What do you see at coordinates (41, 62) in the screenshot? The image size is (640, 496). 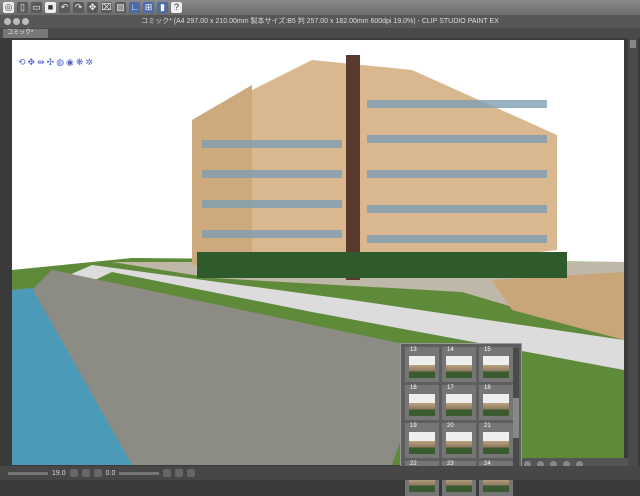 I see `pan-icon: ⇹` at bounding box center [41, 62].